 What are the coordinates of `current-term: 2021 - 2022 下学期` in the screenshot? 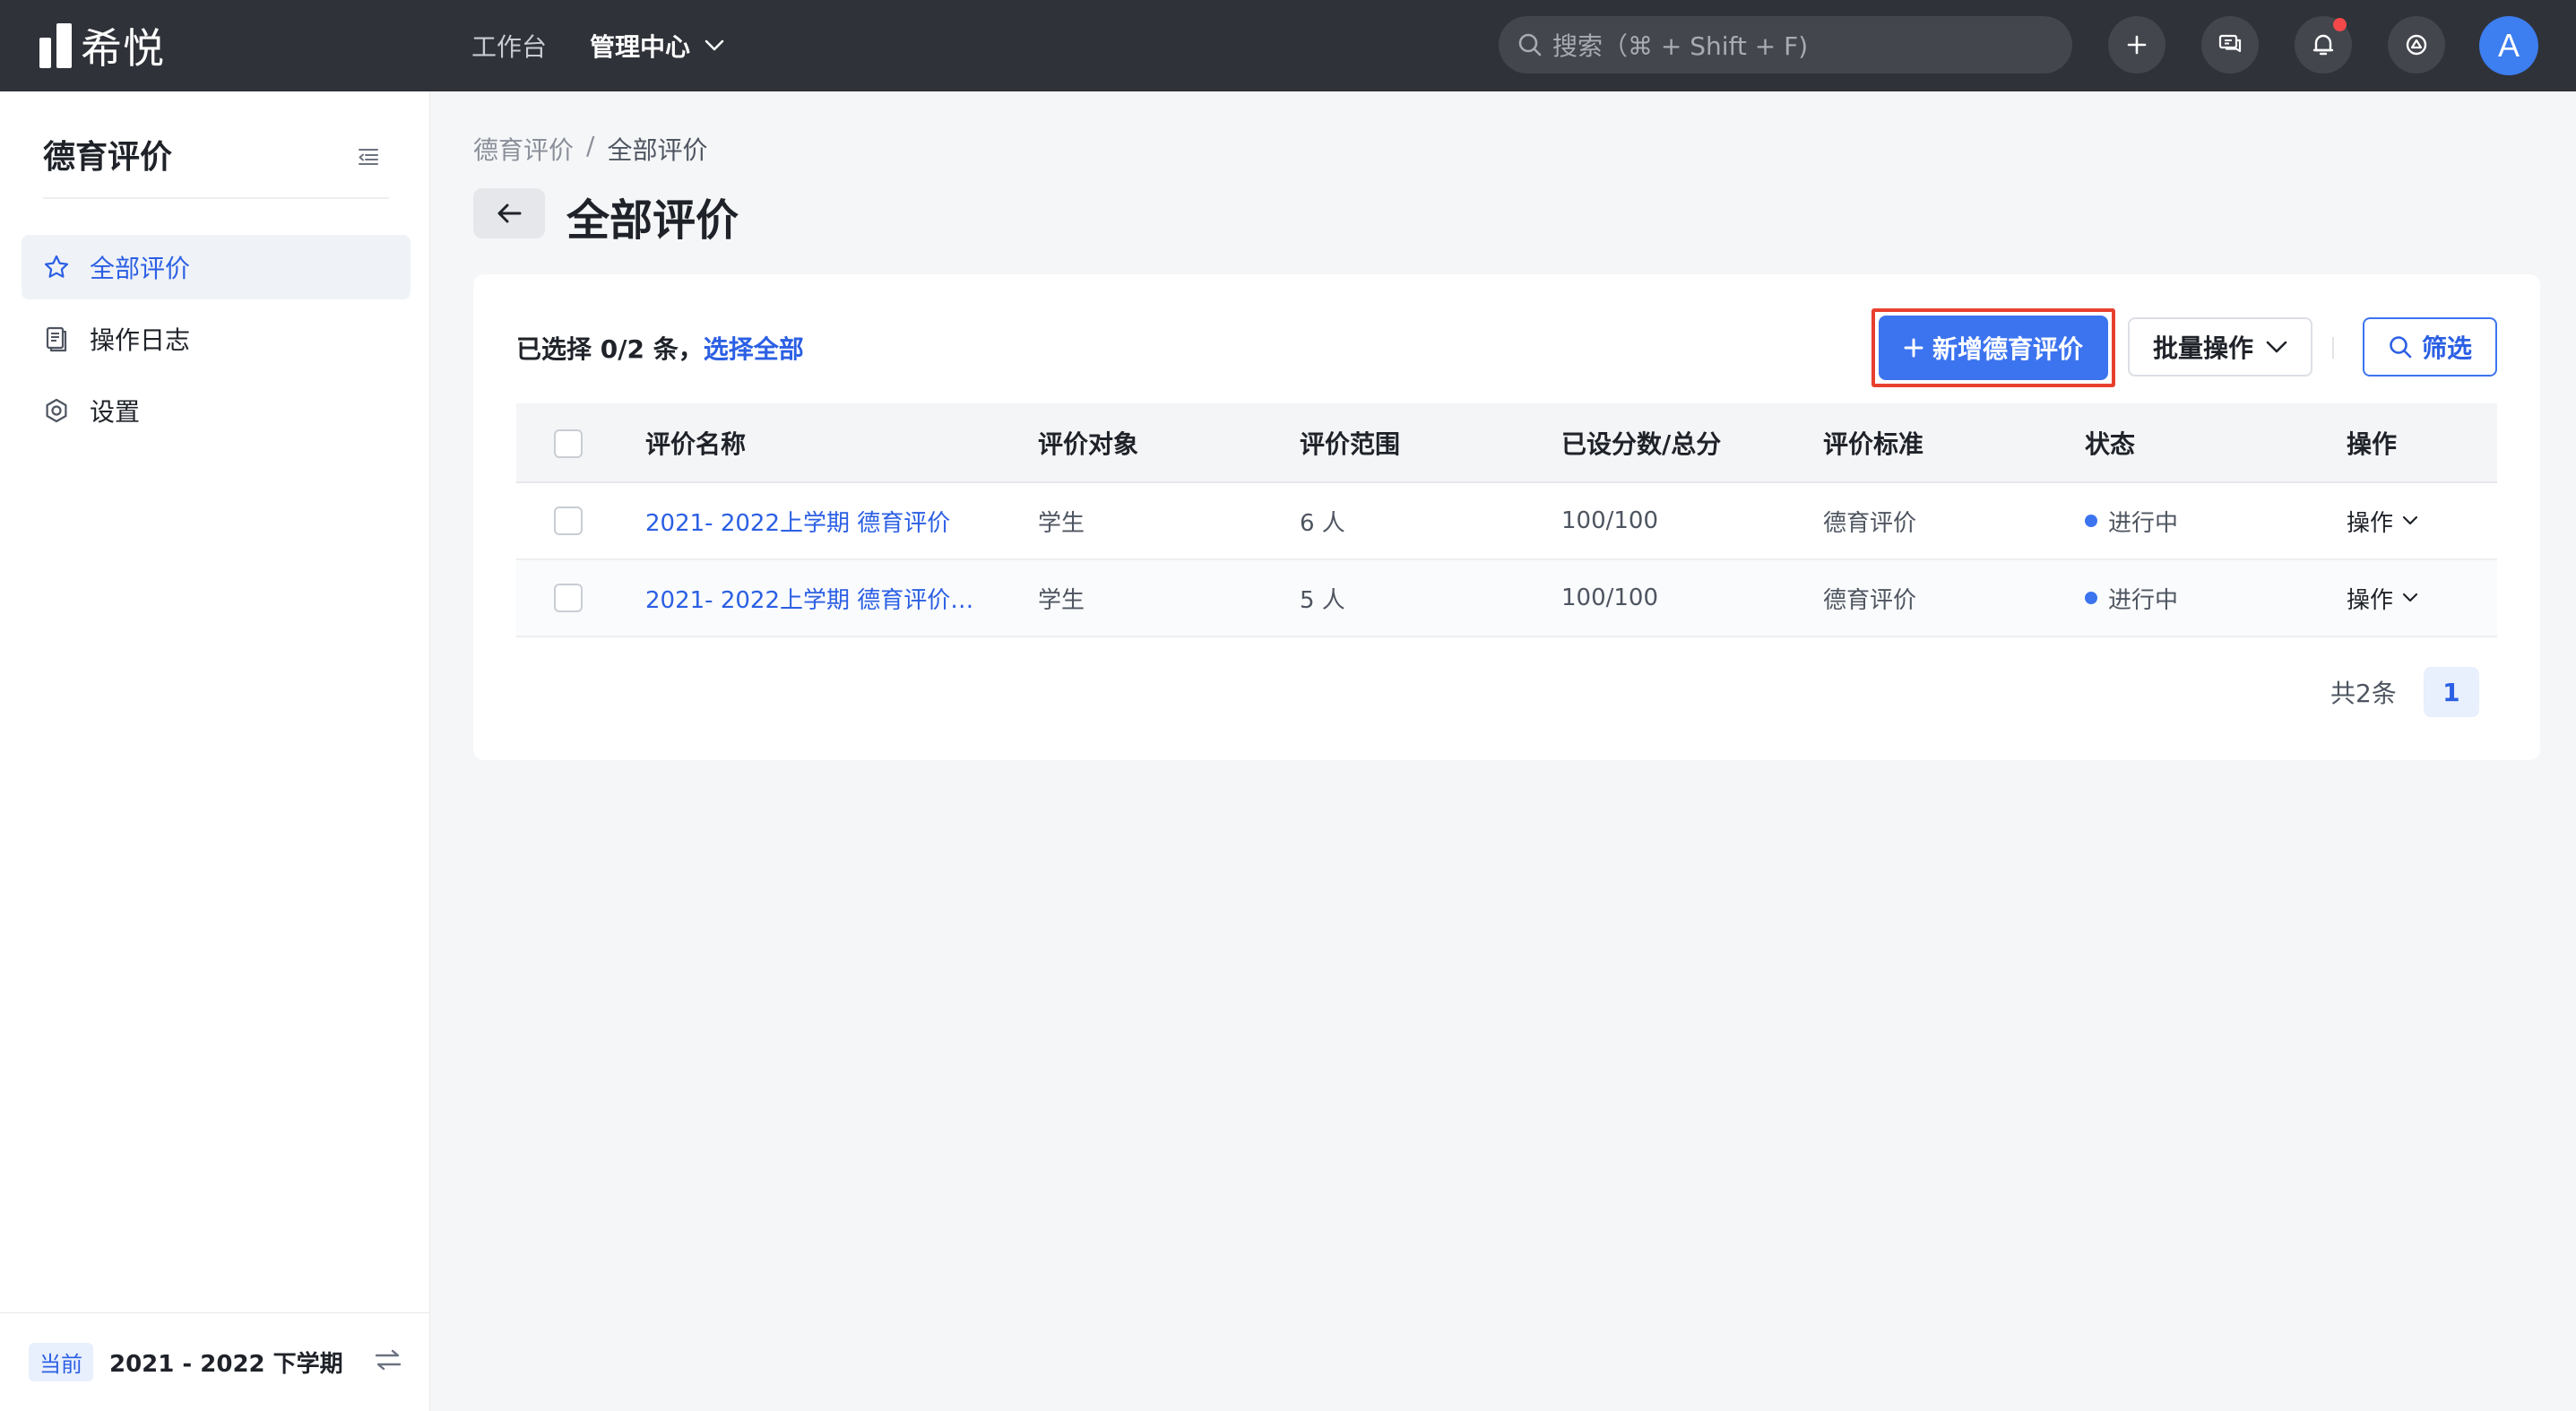 It's located at (226, 1364).